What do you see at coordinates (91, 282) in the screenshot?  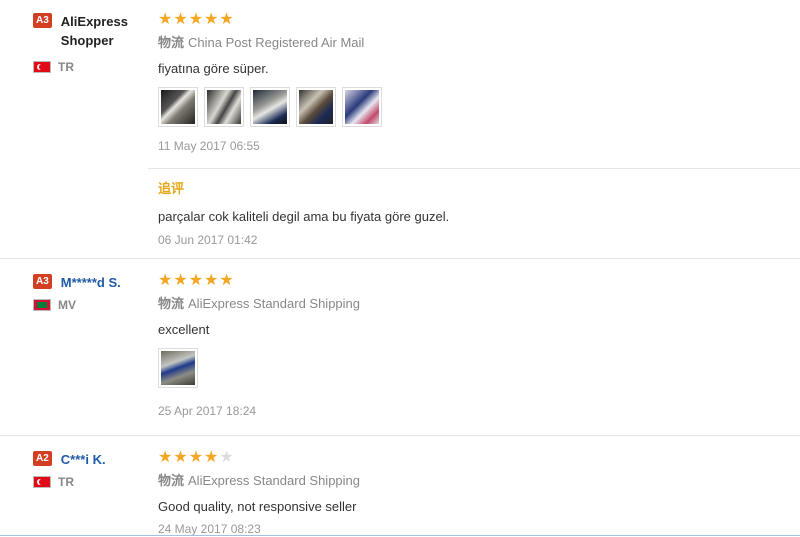 I see `reviewer-name: M*****d S.` at bounding box center [91, 282].